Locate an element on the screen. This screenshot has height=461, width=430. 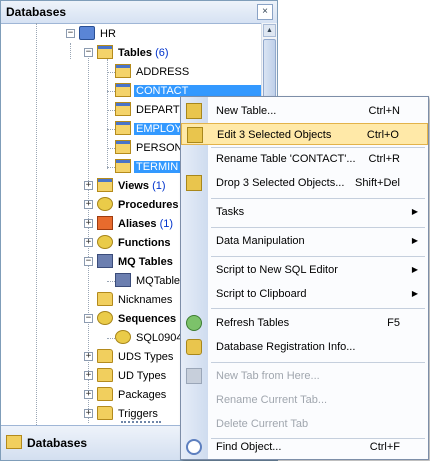
procedures-expand-toggle: + is located at coordinates (88, 204).